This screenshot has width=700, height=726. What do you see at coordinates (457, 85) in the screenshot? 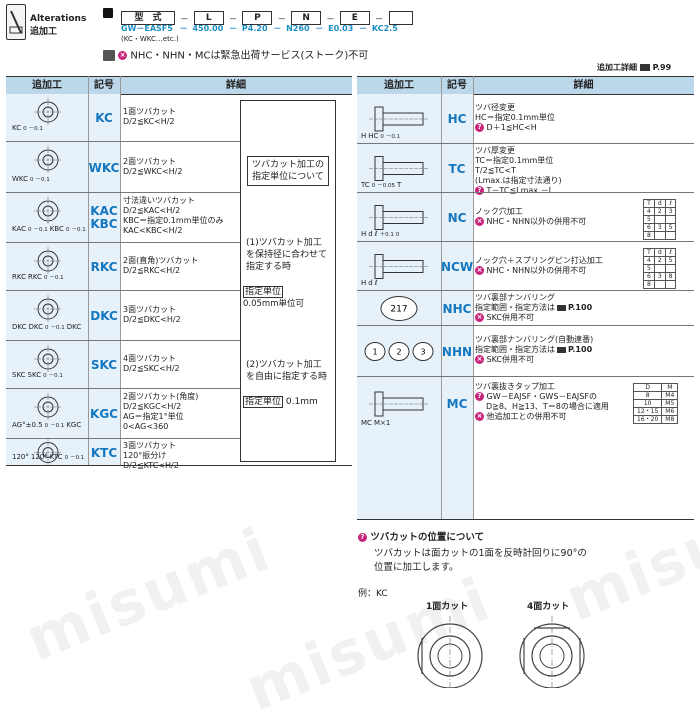
I see `col-header-code: 記号` at bounding box center [457, 85].